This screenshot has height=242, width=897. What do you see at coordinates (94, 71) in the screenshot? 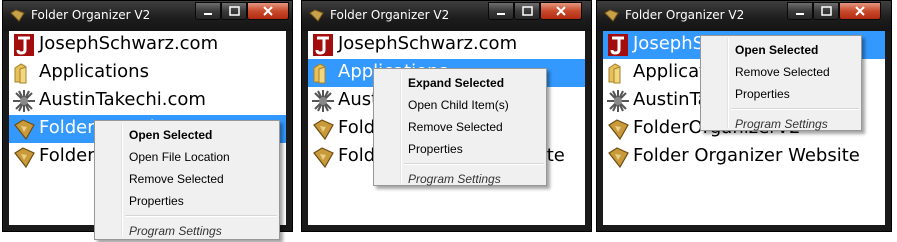
I see `item-label: Applications` at bounding box center [94, 71].